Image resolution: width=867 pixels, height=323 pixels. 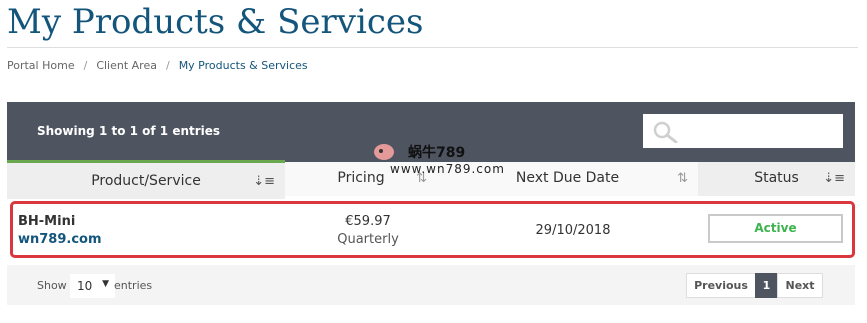 I want to click on next-page-button: Next, so click(x=800, y=285).